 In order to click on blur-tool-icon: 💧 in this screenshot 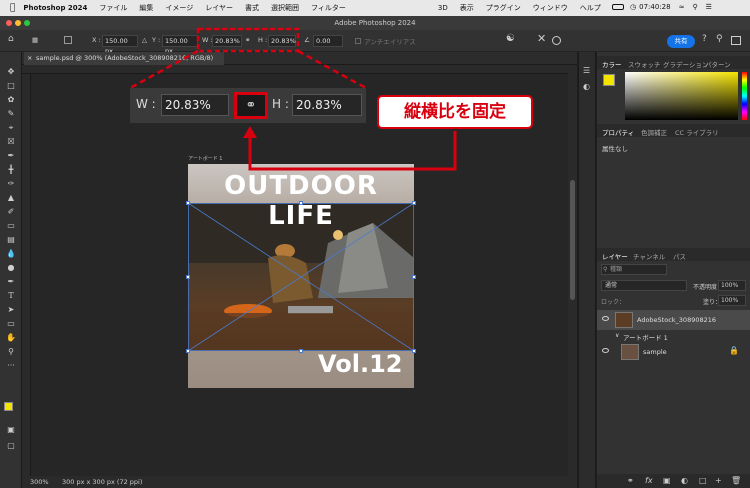, I will do `click(11, 254)`.